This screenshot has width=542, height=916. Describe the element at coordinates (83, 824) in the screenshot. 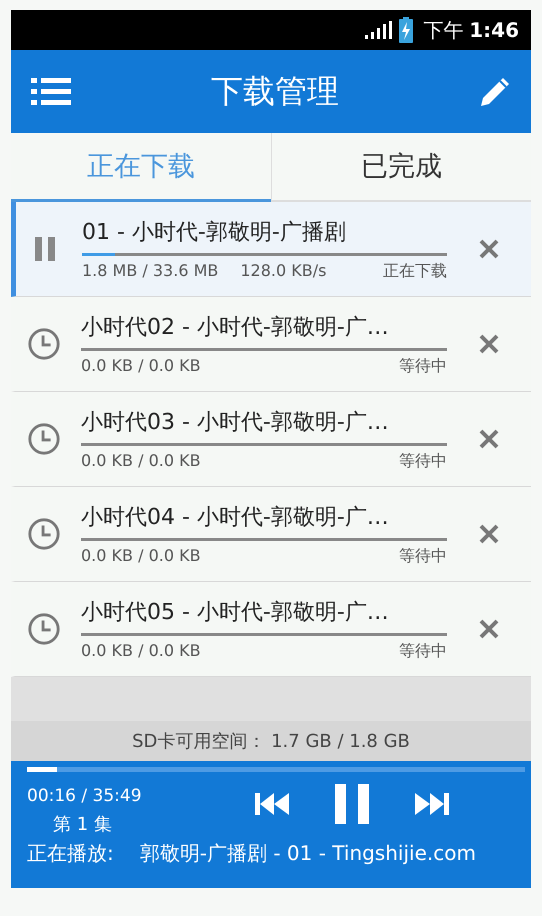

I see `episode-label: 第 1 集` at that location.